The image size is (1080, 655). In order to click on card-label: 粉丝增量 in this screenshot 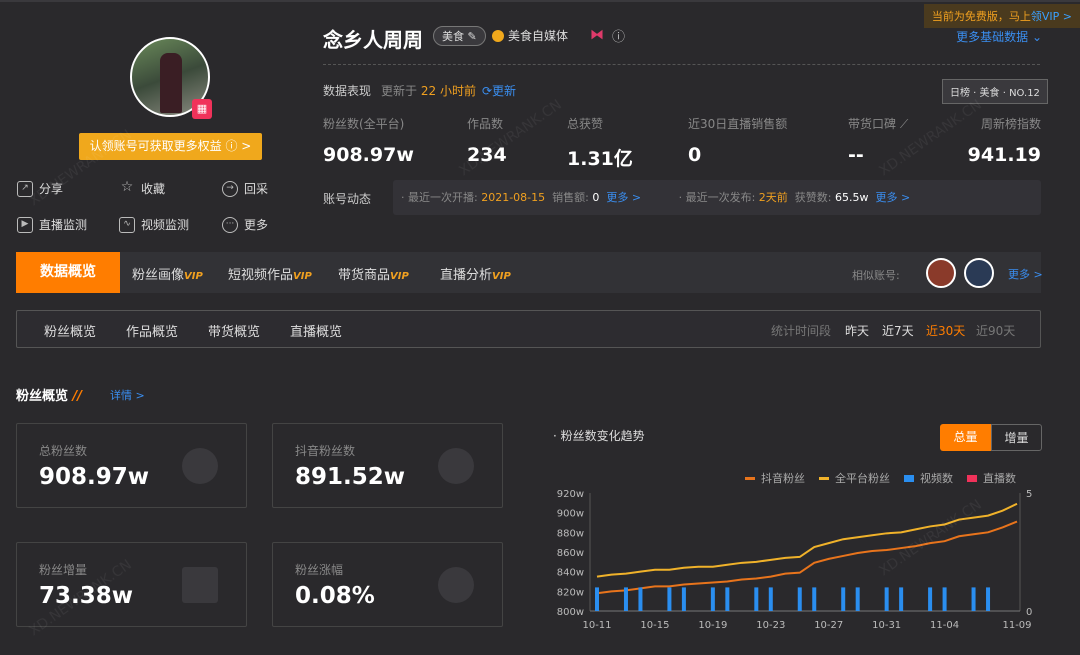, I will do `click(63, 570)`.